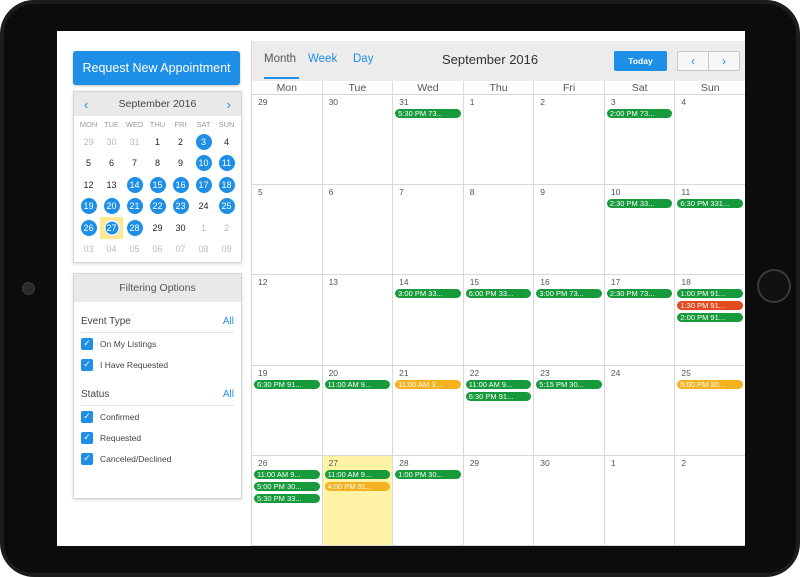 The width and height of the screenshot is (800, 577). What do you see at coordinates (157, 164) in the screenshot?
I see `mini-day: 8` at bounding box center [157, 164].